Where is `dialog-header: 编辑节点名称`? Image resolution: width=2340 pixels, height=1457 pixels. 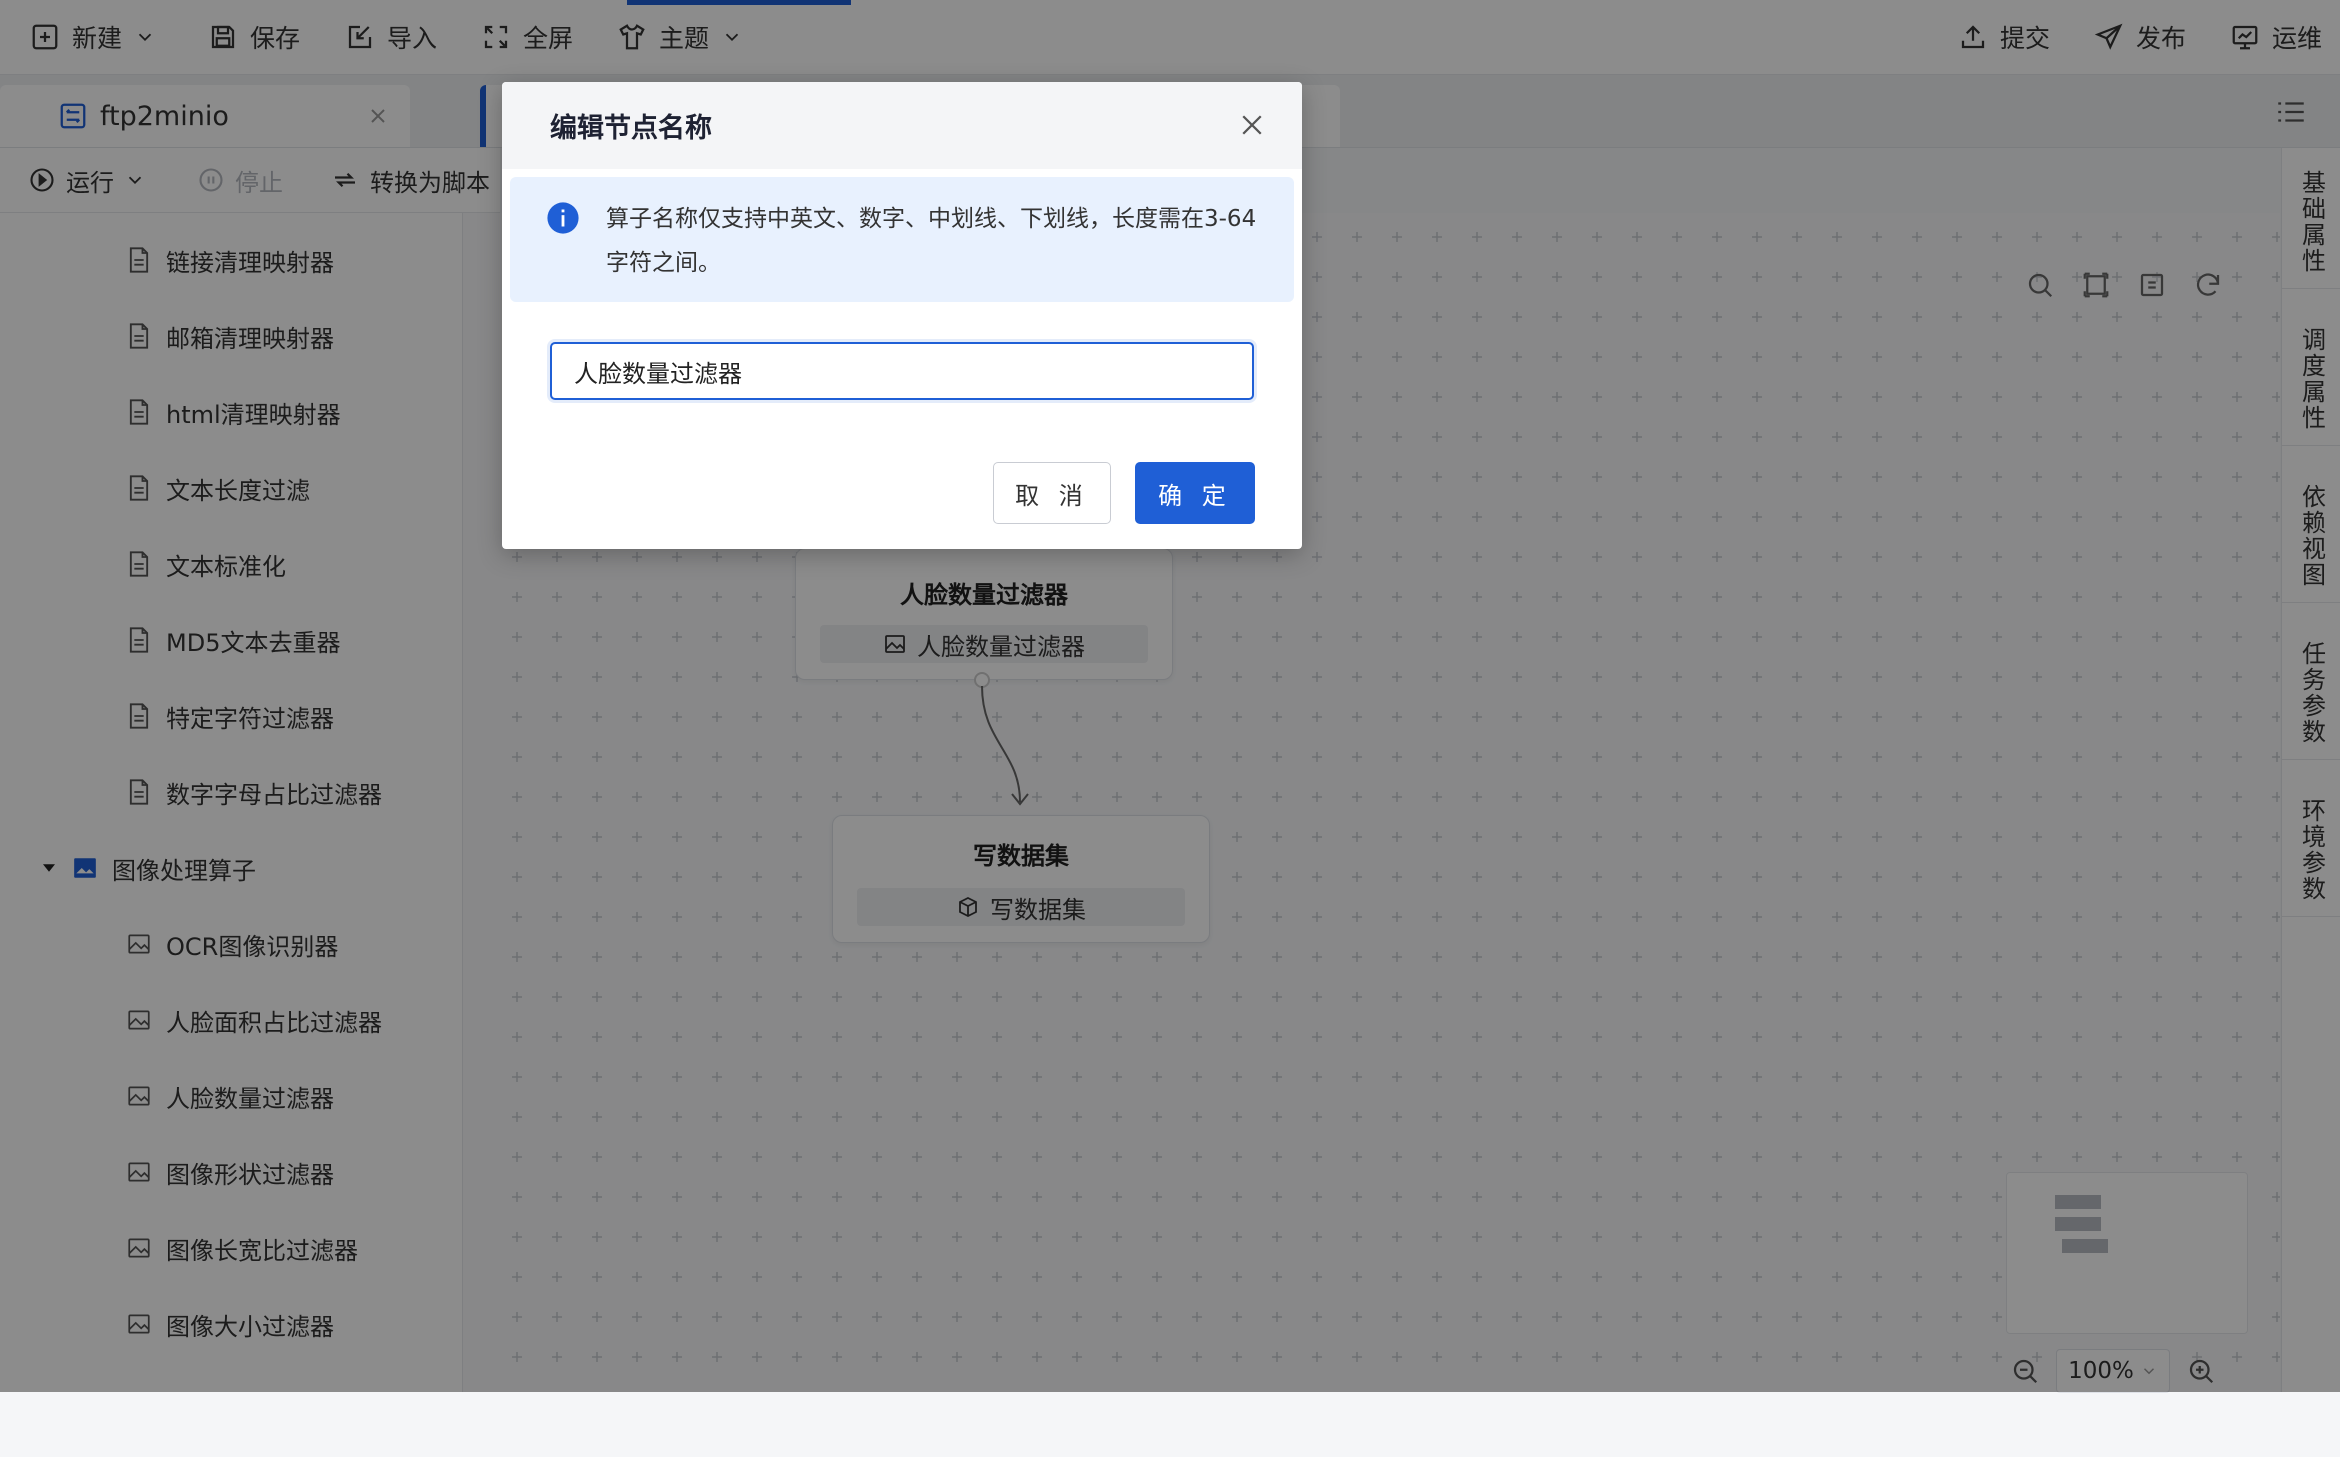 dialog-header: 编辑节点名称 is located at coordinates (902, 125).